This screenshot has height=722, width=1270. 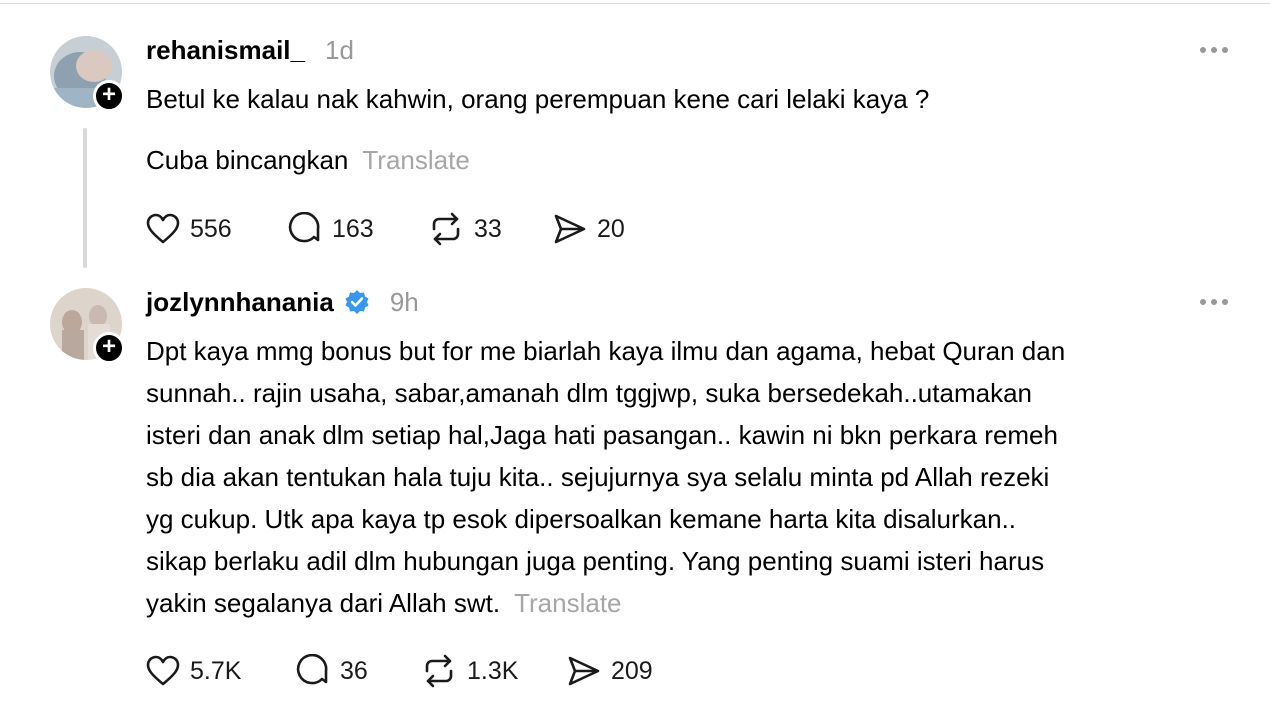 I want to click on reply-button: 163, so click(x=358, y=229).